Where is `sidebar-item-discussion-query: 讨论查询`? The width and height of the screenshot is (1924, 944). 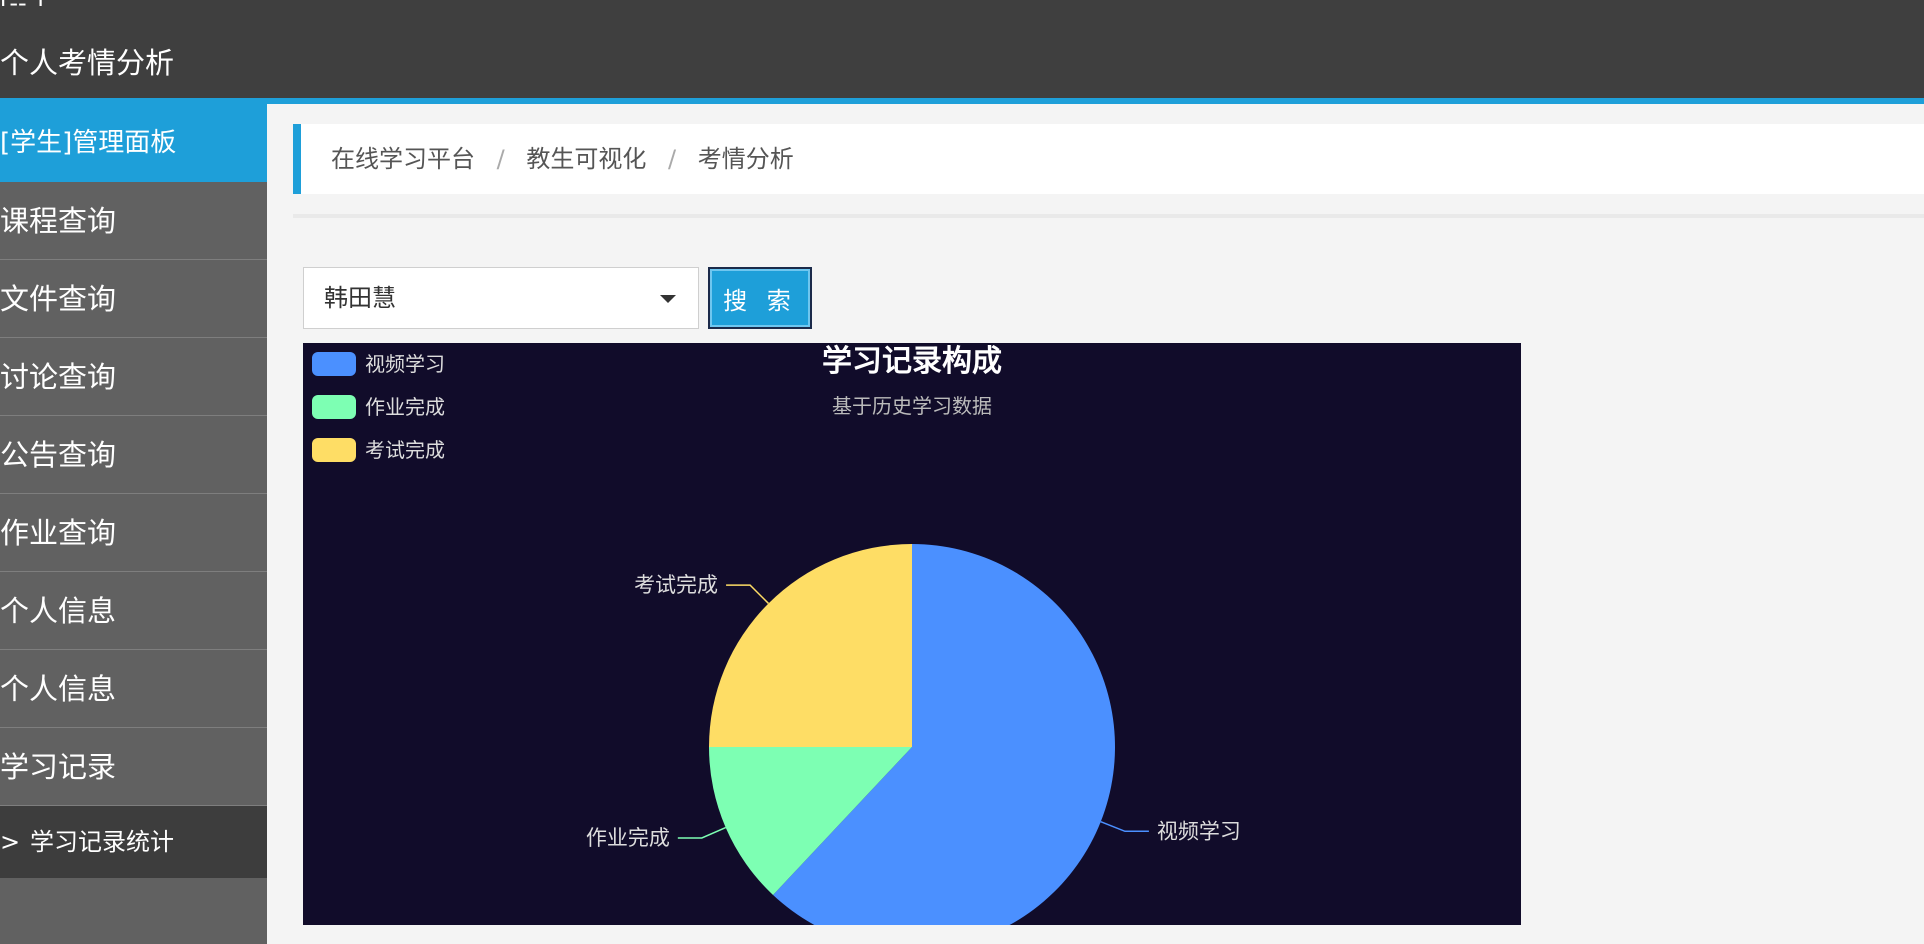
sidebar-item-discussion-query: 讨论查询 is located at coordinates (133, 377).